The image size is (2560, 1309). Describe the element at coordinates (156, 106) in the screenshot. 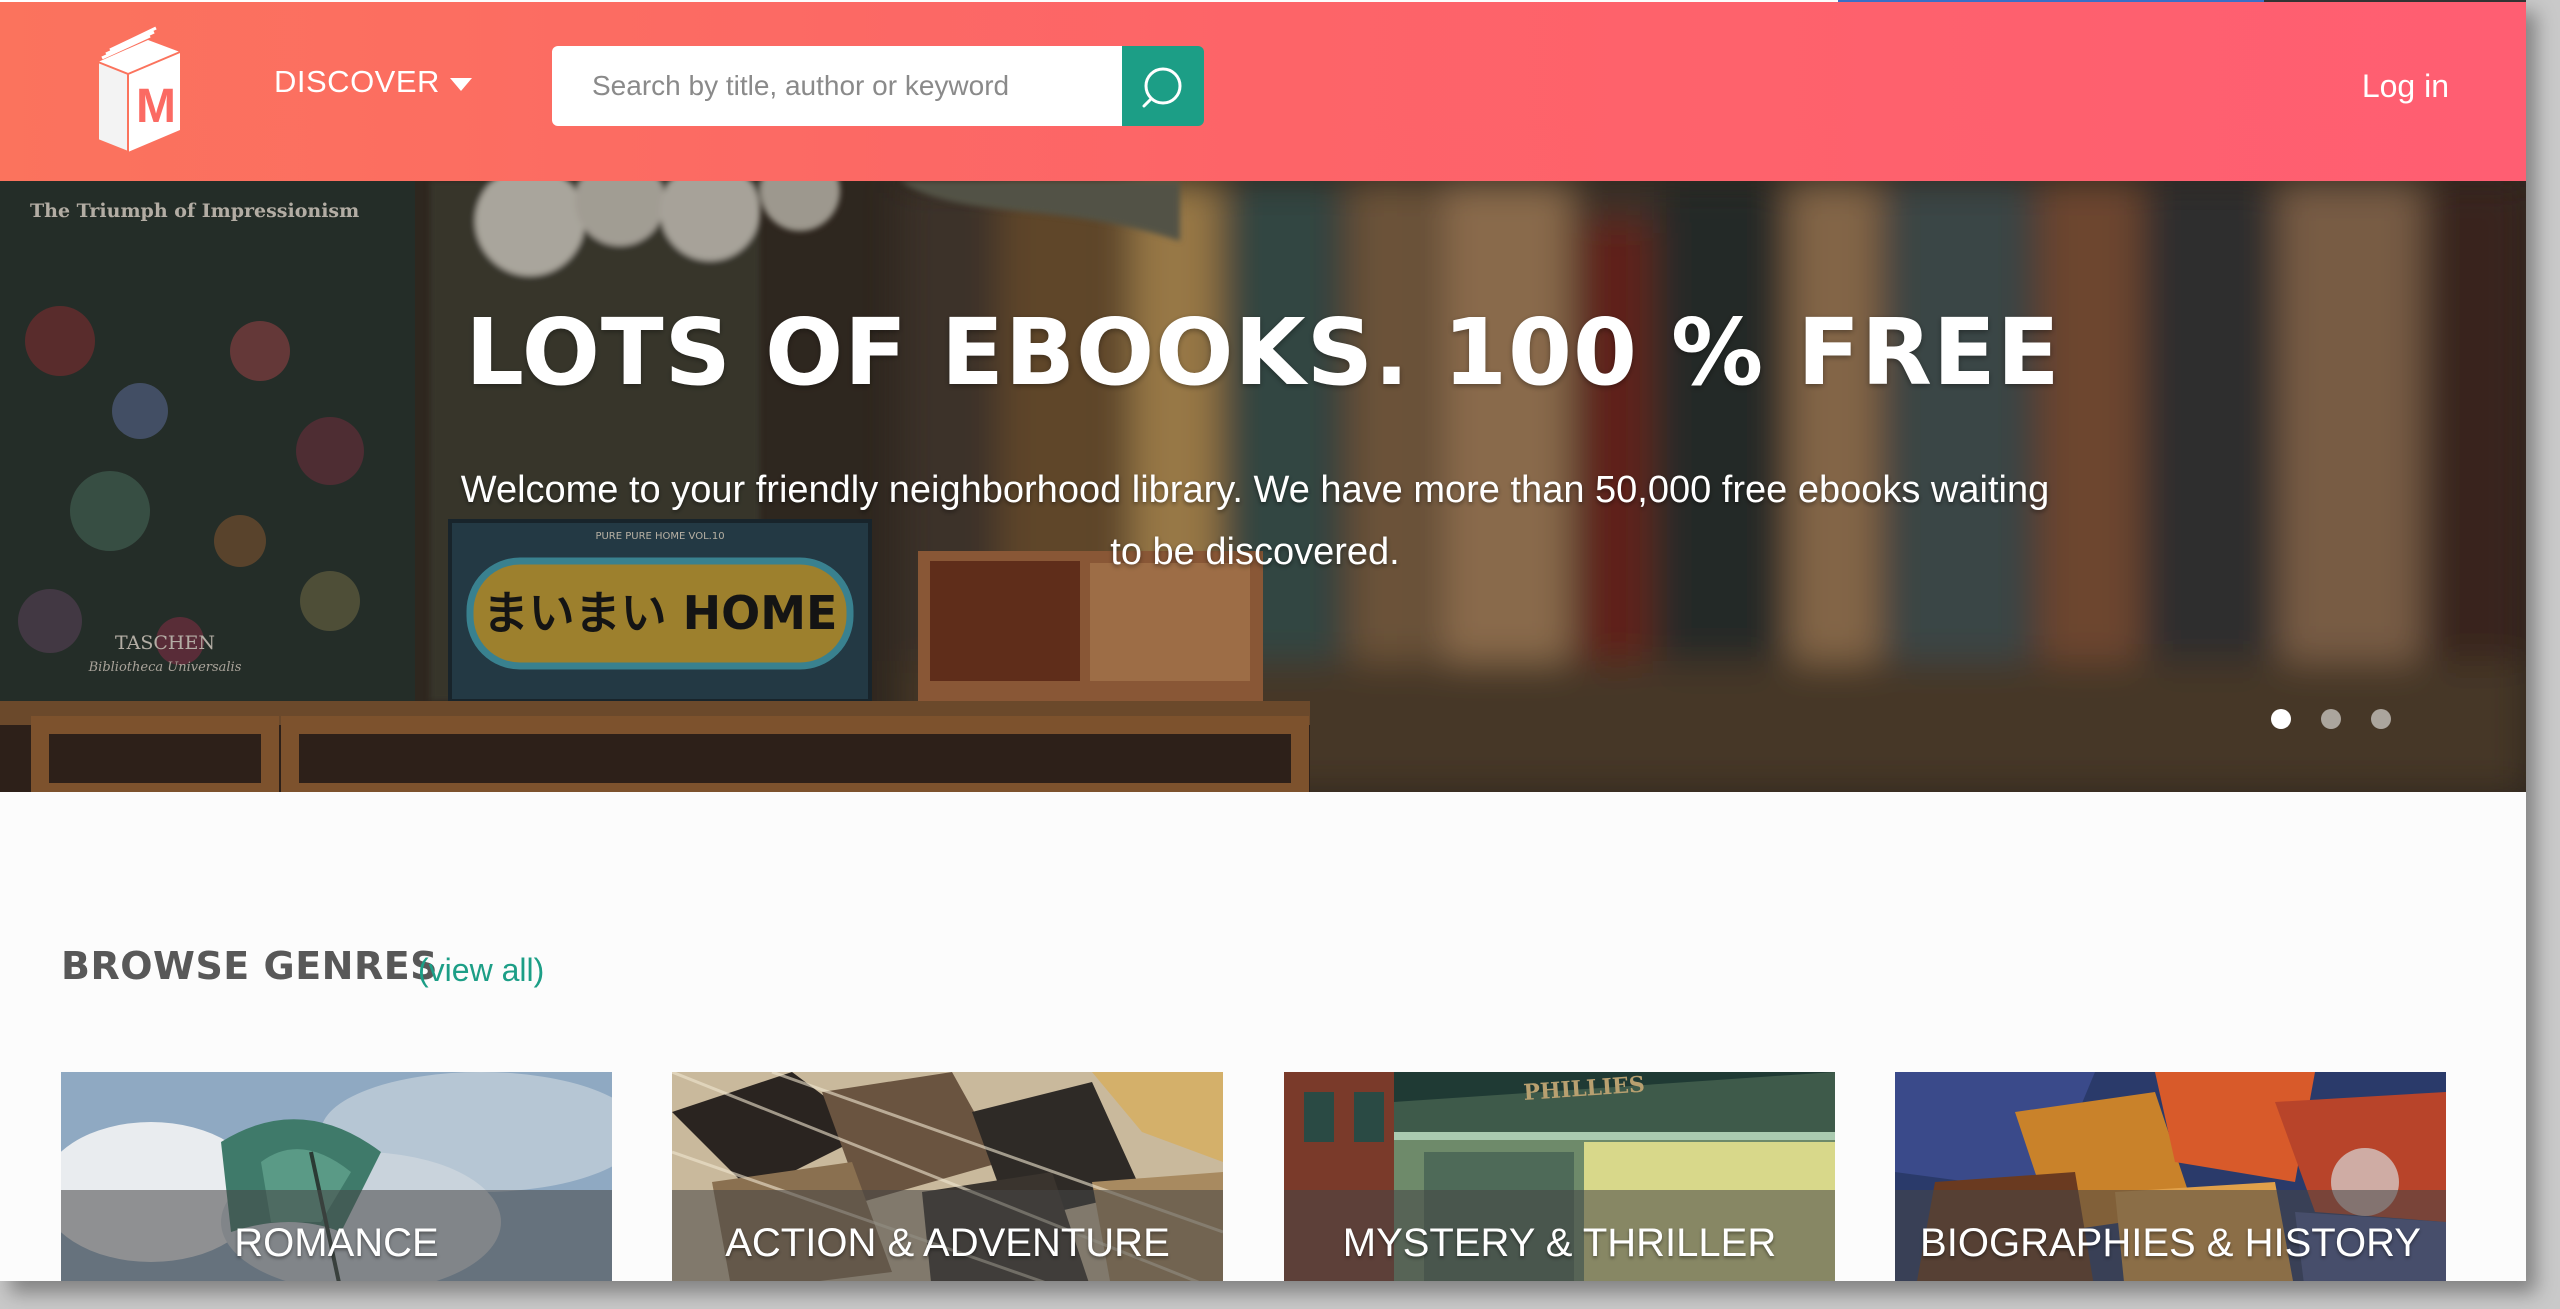

I see `svg-text: M` at that location.